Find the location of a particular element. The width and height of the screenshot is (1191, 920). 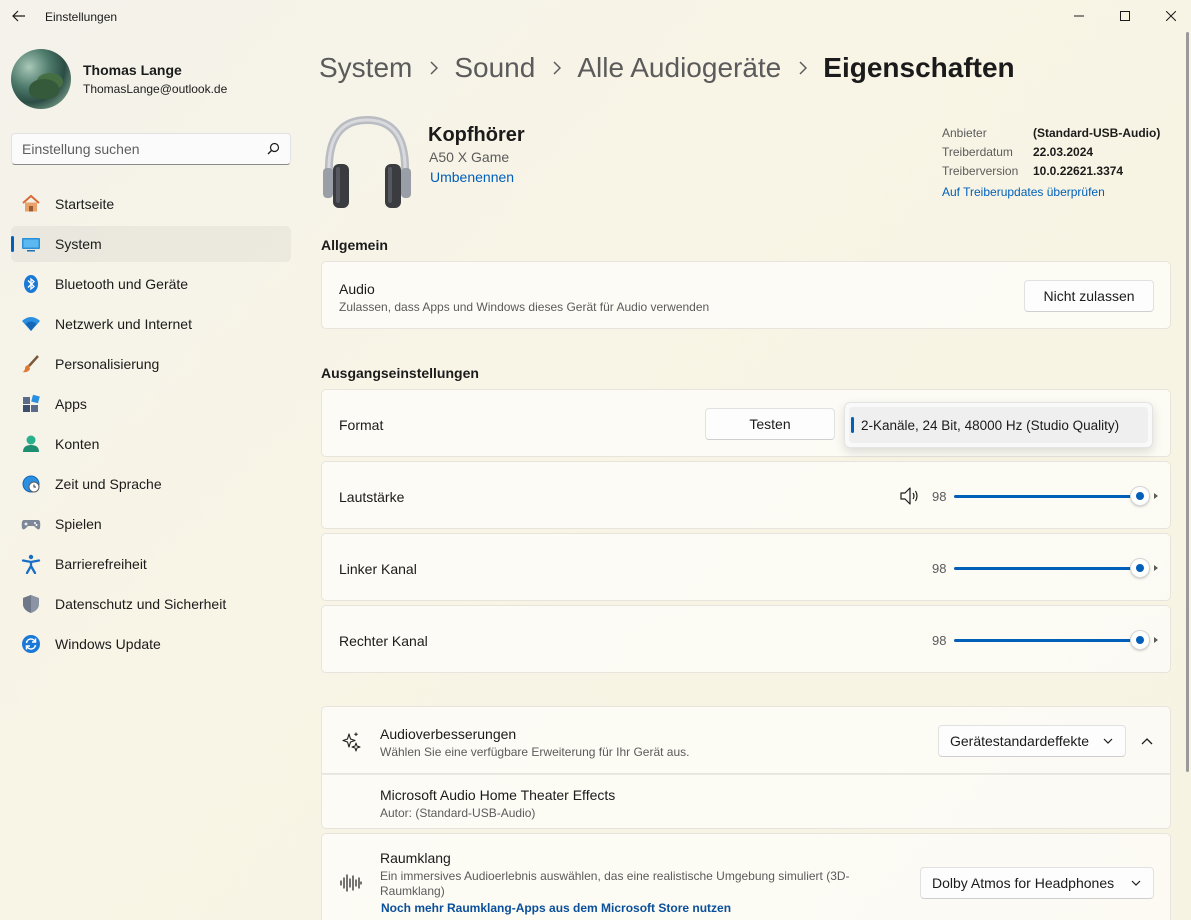

volume-slider is located at coordinates (1056, 496).